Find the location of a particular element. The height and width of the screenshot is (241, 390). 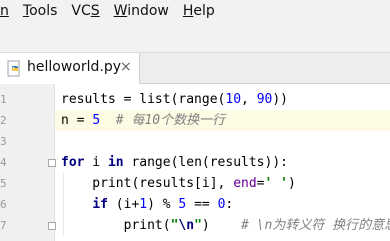

code-token: \n is located at coordinates (186, 225).